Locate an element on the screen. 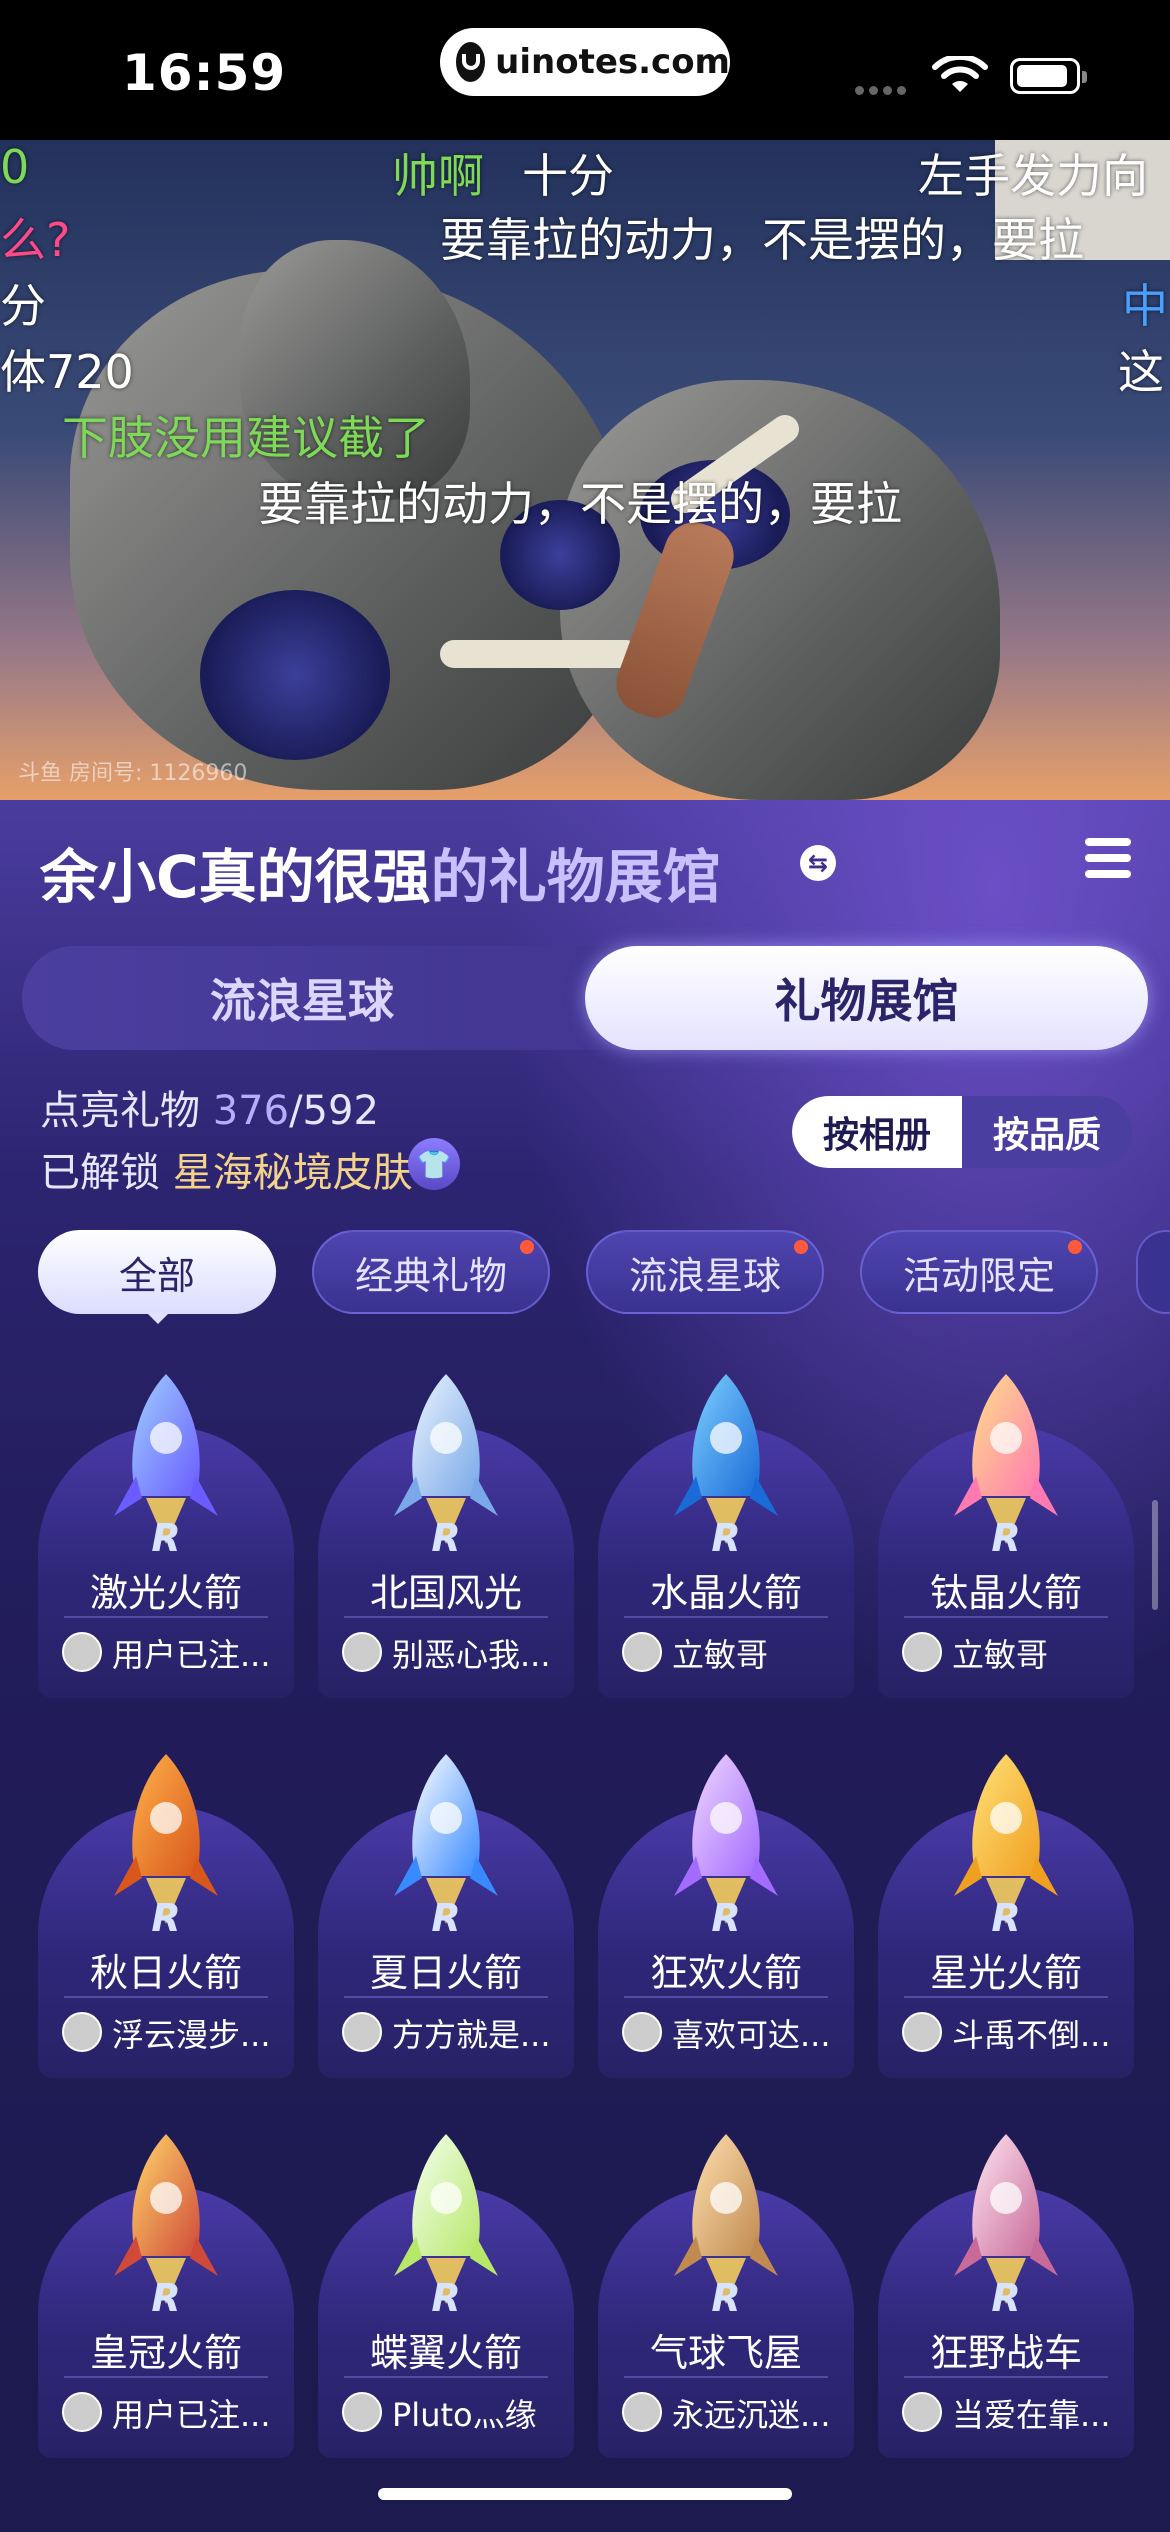 This screenshot has height=2532, width=1170. chip-classic-gifts: 经典礼物 is located at coordinates (431, 1272).